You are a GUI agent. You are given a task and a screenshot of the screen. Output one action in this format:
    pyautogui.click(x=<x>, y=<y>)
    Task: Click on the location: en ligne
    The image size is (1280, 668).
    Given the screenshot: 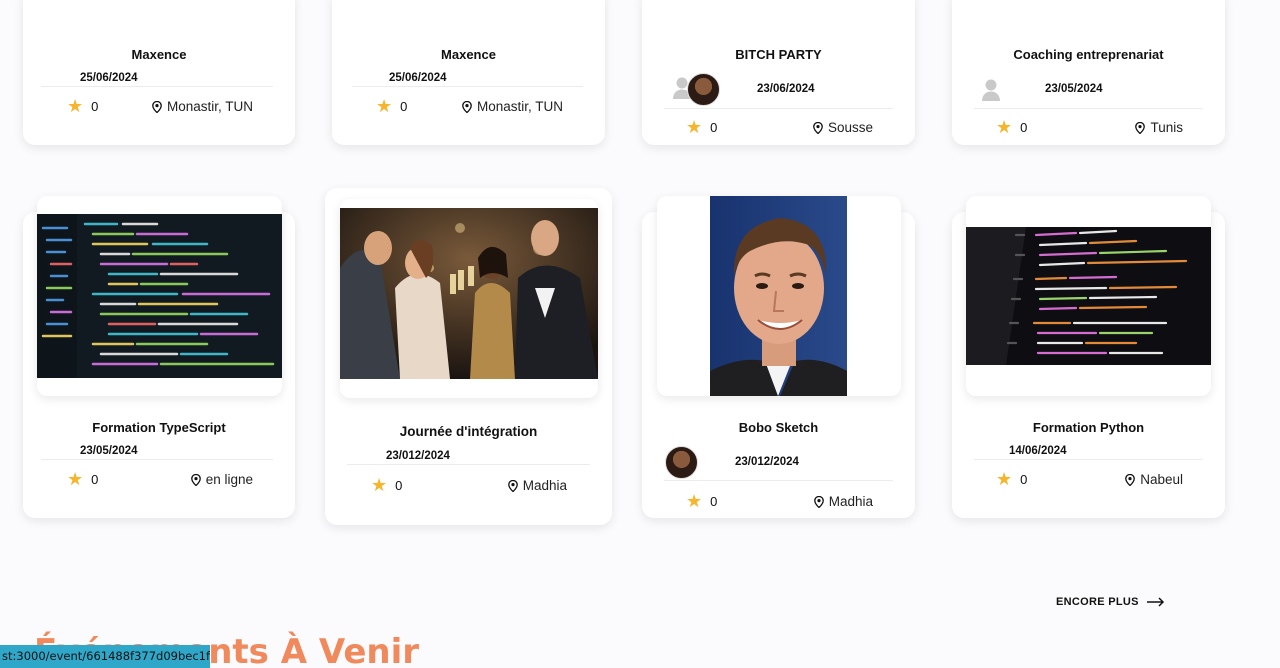 What is the action you would take?
    pyautogui.click(x=221, y=479)
    